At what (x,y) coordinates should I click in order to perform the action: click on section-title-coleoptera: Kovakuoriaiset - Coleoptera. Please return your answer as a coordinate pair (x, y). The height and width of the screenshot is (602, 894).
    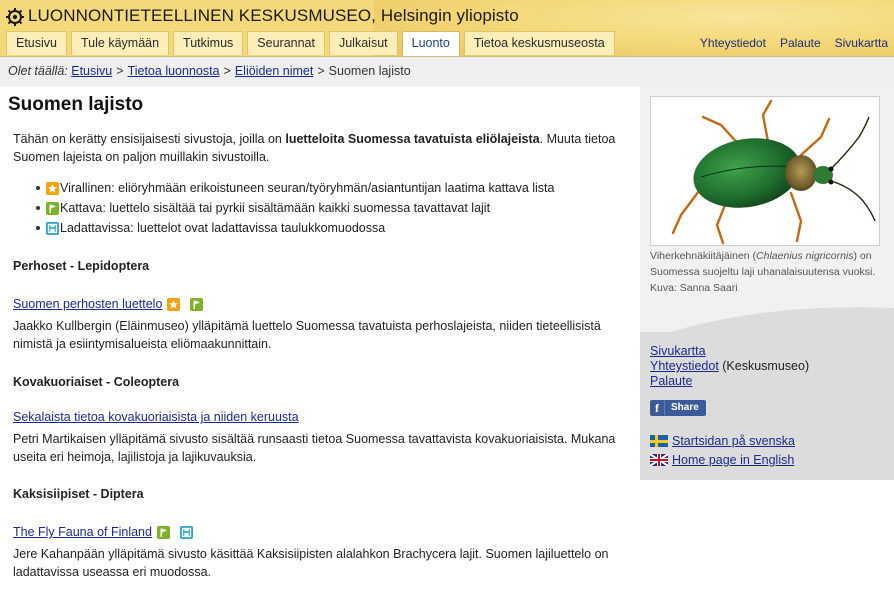
    Looking at the image, I should click on (96, 382).